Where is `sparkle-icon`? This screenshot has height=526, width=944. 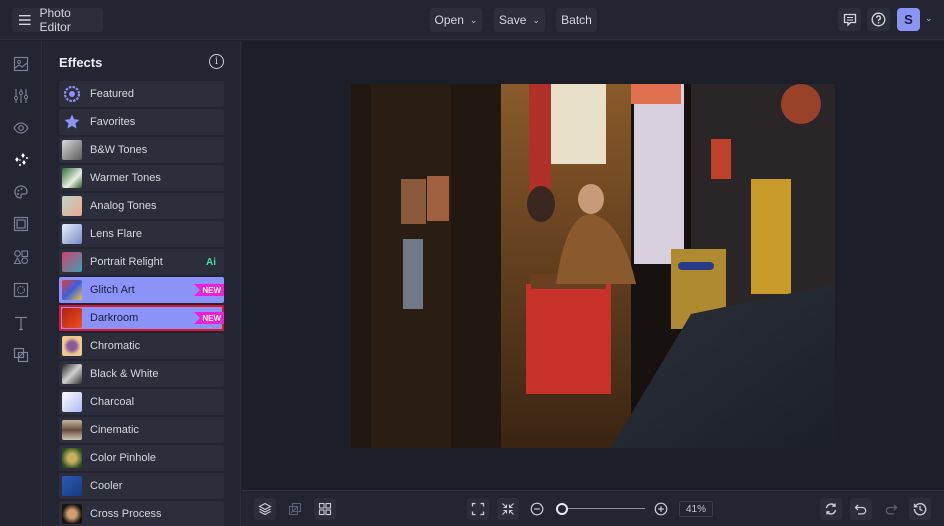
sparkle-icon is located at coordinates (21, 159).